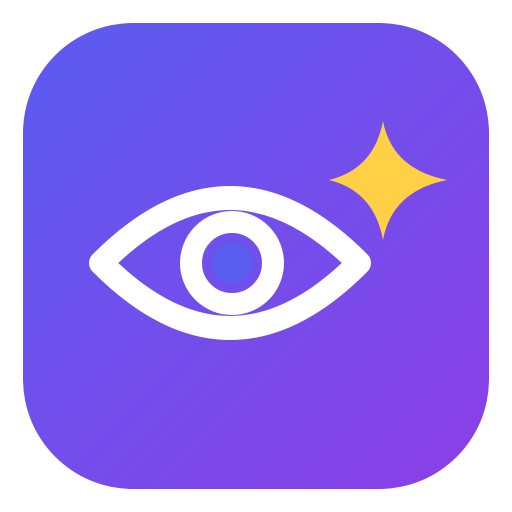 Image resolution: width=512 pixels, height=512 pixels. Describe the element at coordinates (232, 263) in the screenshot. I see `eye-pupil` at that location.